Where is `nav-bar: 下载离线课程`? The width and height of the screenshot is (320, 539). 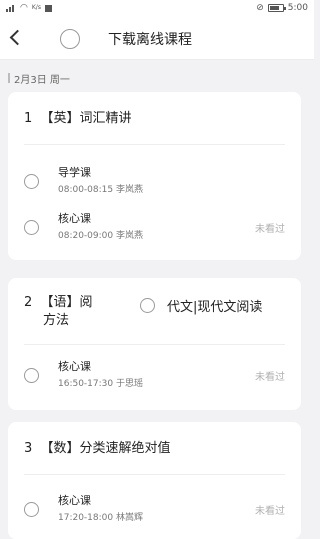 nav-bar: 下载离线课程 is located at coordinates (157, 38).